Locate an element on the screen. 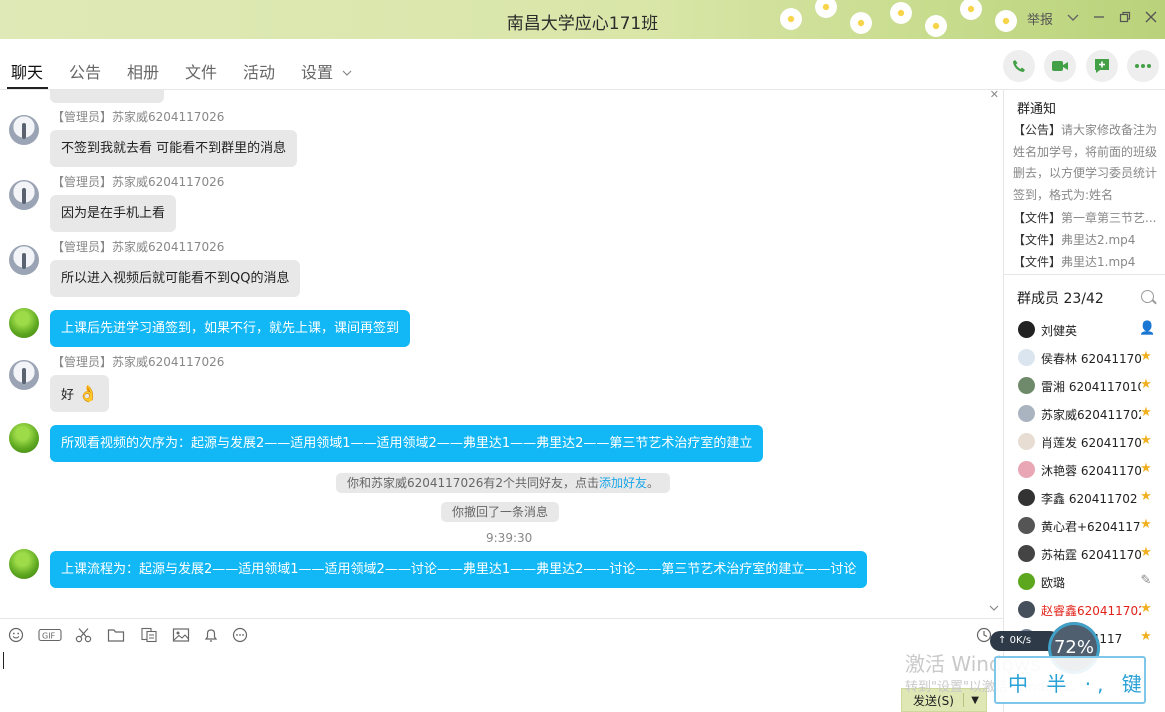 The image size is (1165, 712). search-icon is located at coordinates (1147, 296).